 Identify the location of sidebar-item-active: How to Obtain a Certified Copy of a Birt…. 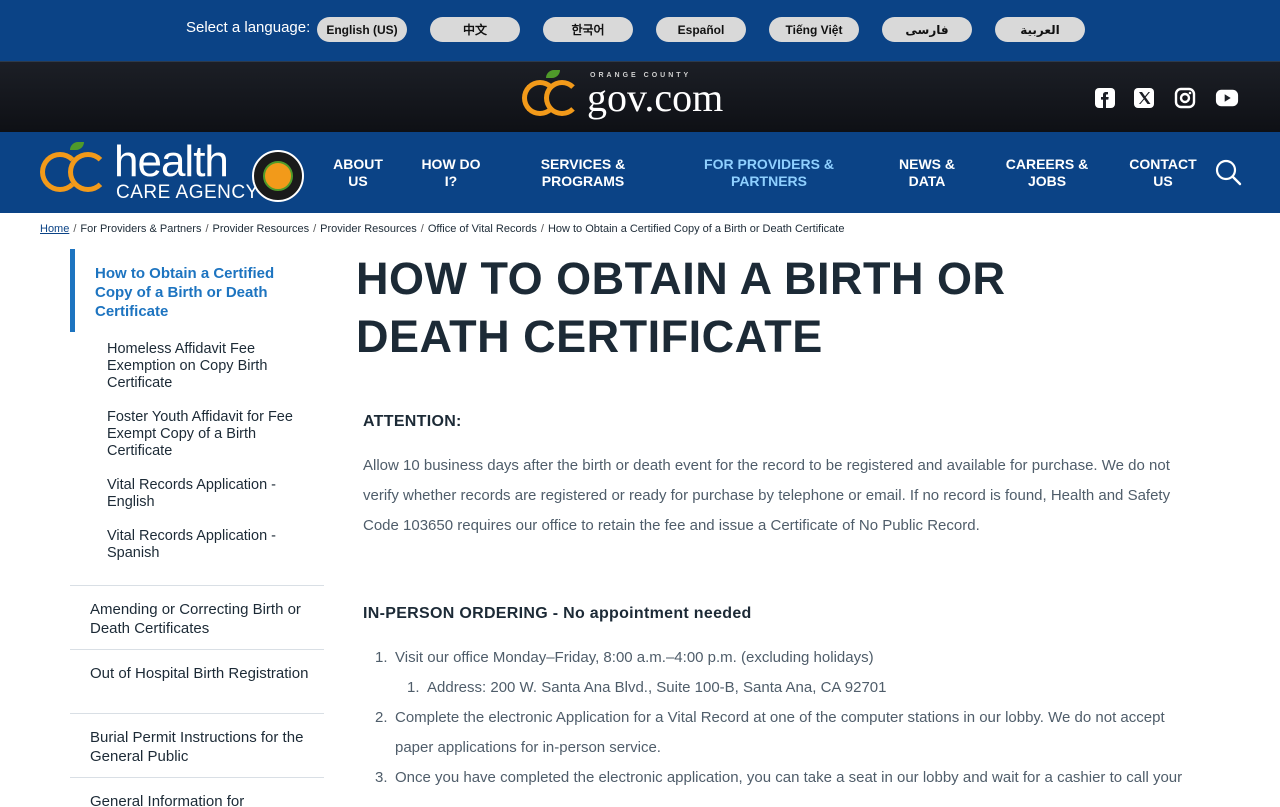
(197, 290).